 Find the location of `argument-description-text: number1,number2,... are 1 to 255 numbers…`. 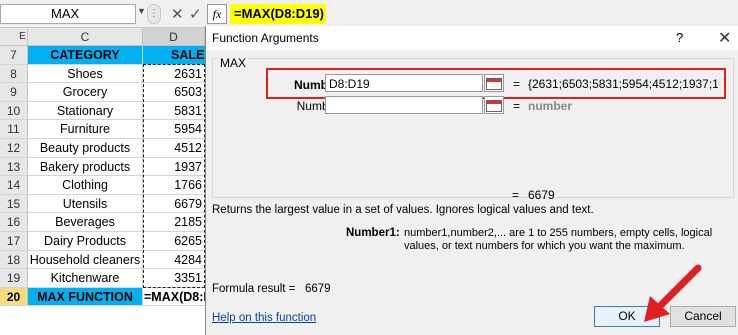

argument-description-text: number1,number2,... are 1 to 255 numbers… is located at coordinates (558, 239).